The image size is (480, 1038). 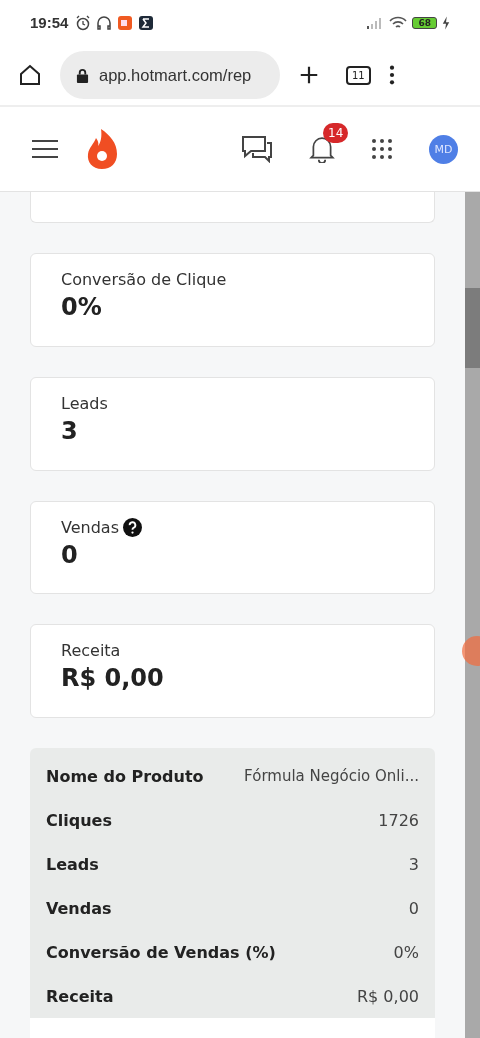 I want to click on metric-value: 0%, so click(x=82, y=307).